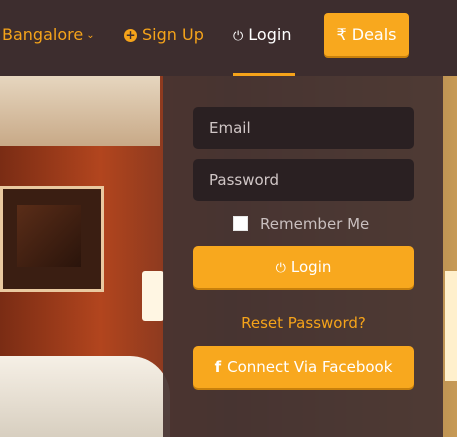  Describe the element at coordinates (315, 224) in the screenshot. I see `remember-me-label: Remember Me` at that location.